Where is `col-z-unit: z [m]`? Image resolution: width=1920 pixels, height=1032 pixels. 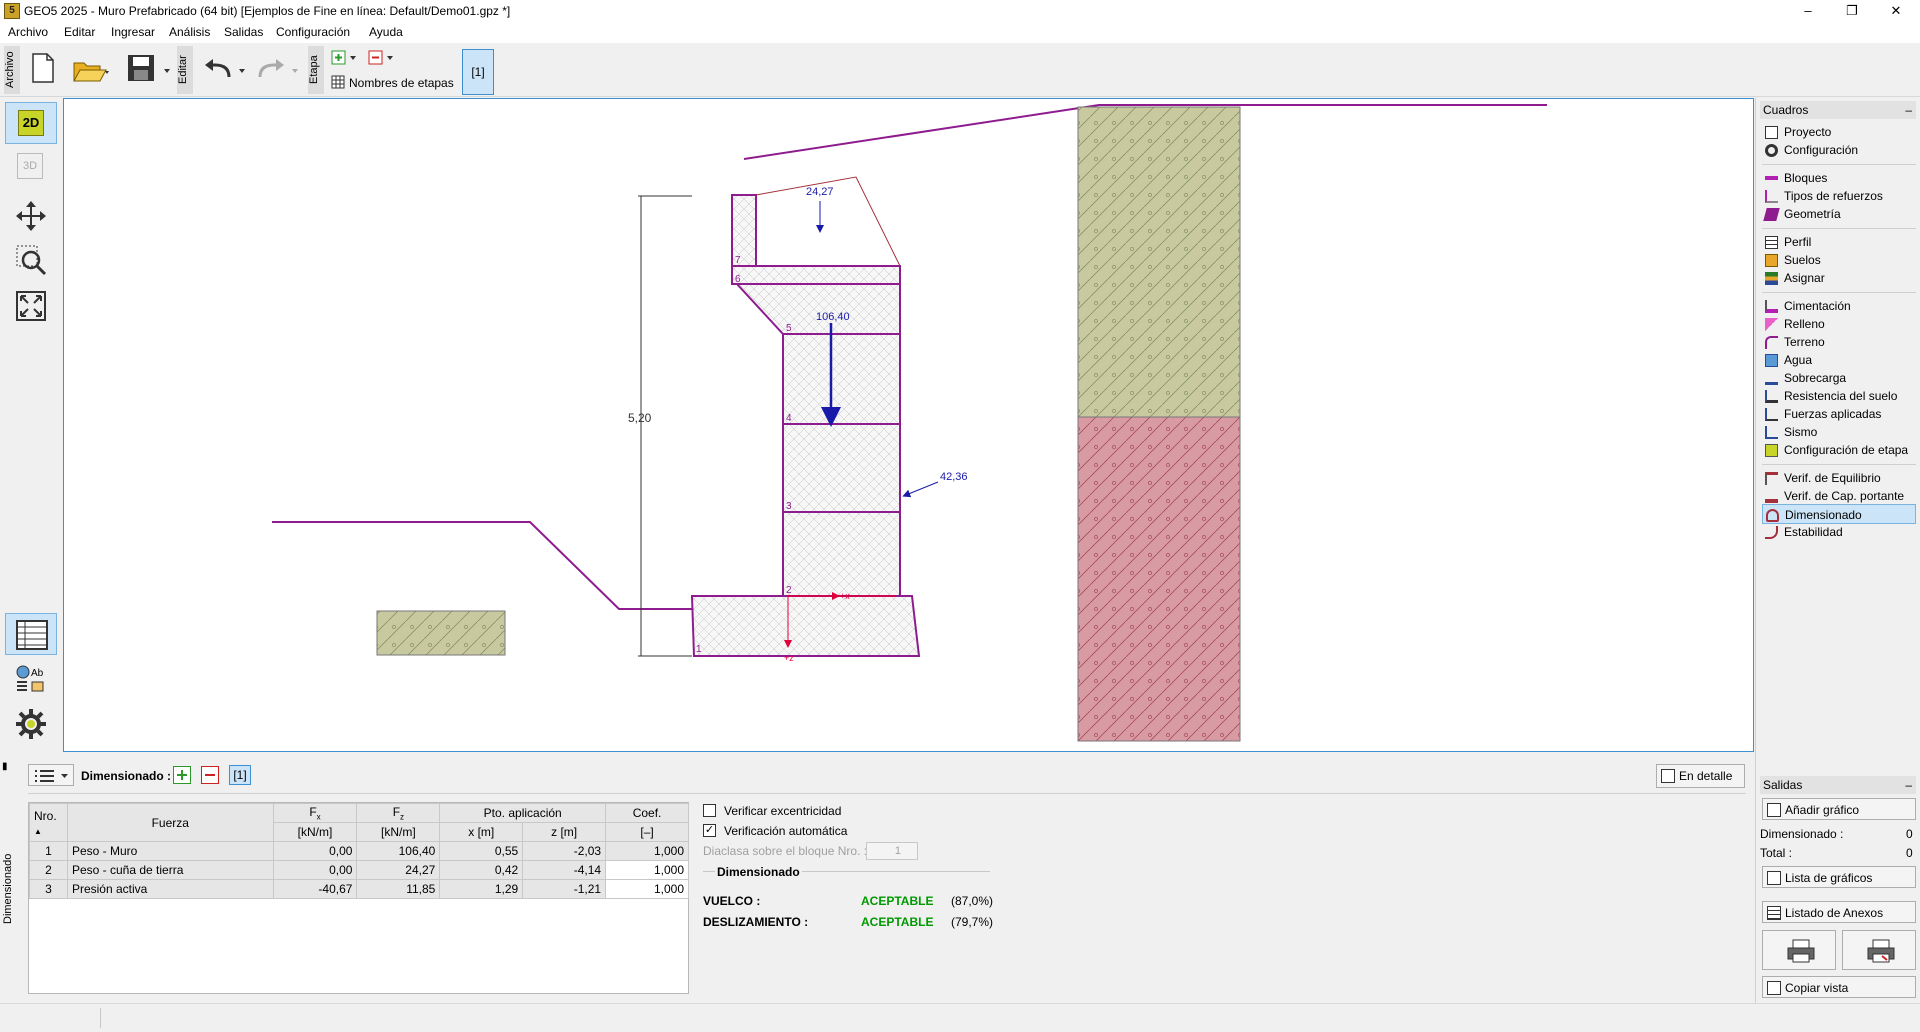 col-z-unit: z [m] is located at coordinates (564, 832).